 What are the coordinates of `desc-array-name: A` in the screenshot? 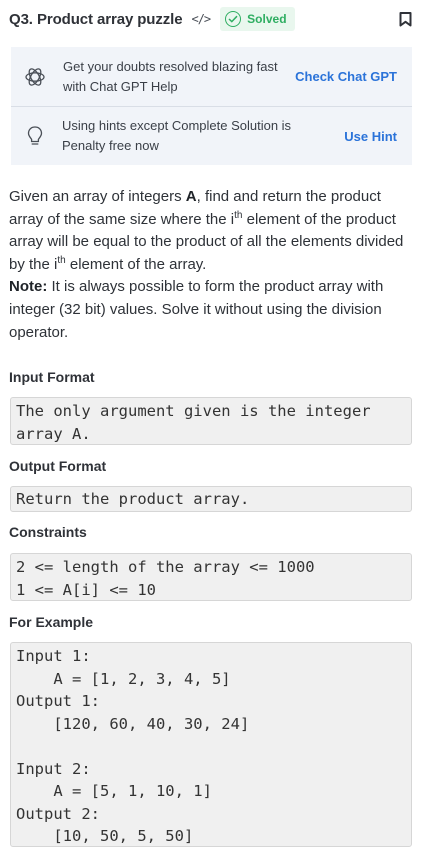 It's located at (191, 196).